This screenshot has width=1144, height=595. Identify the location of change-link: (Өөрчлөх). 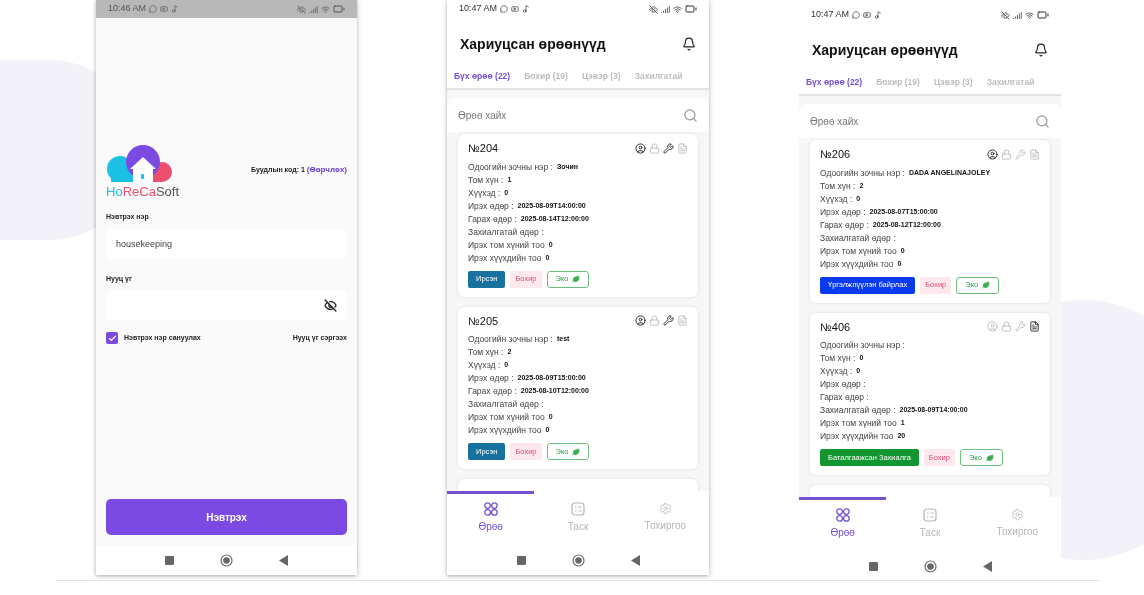
(326, 170).